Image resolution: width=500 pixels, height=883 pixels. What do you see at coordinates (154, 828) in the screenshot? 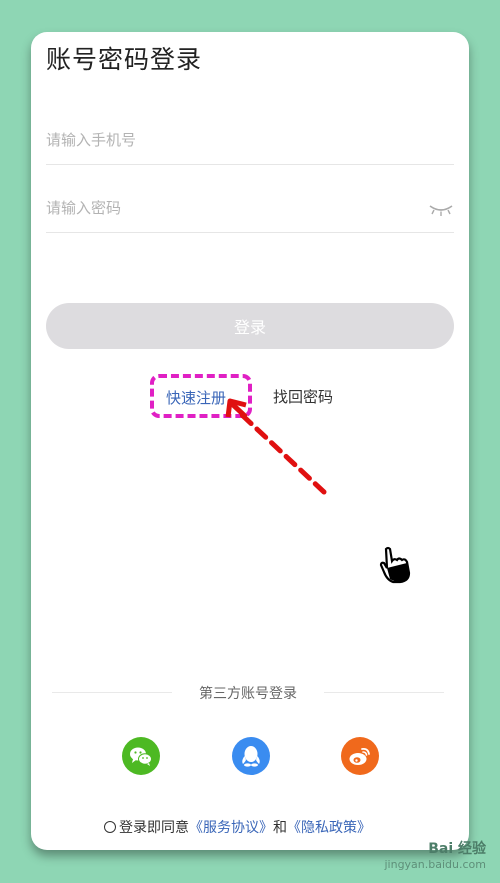
I see `agreement-prefix: 登录即同意` at bounding box center [154, 828].